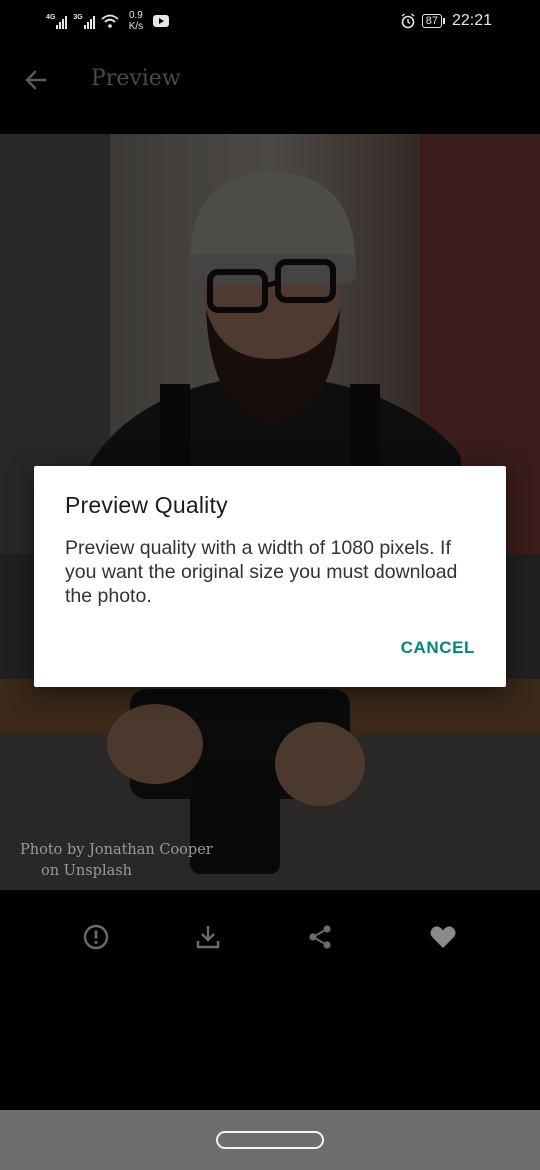 This screenshot has width=540, height=1170. I want to click on favorite-button, so click(443, 937).